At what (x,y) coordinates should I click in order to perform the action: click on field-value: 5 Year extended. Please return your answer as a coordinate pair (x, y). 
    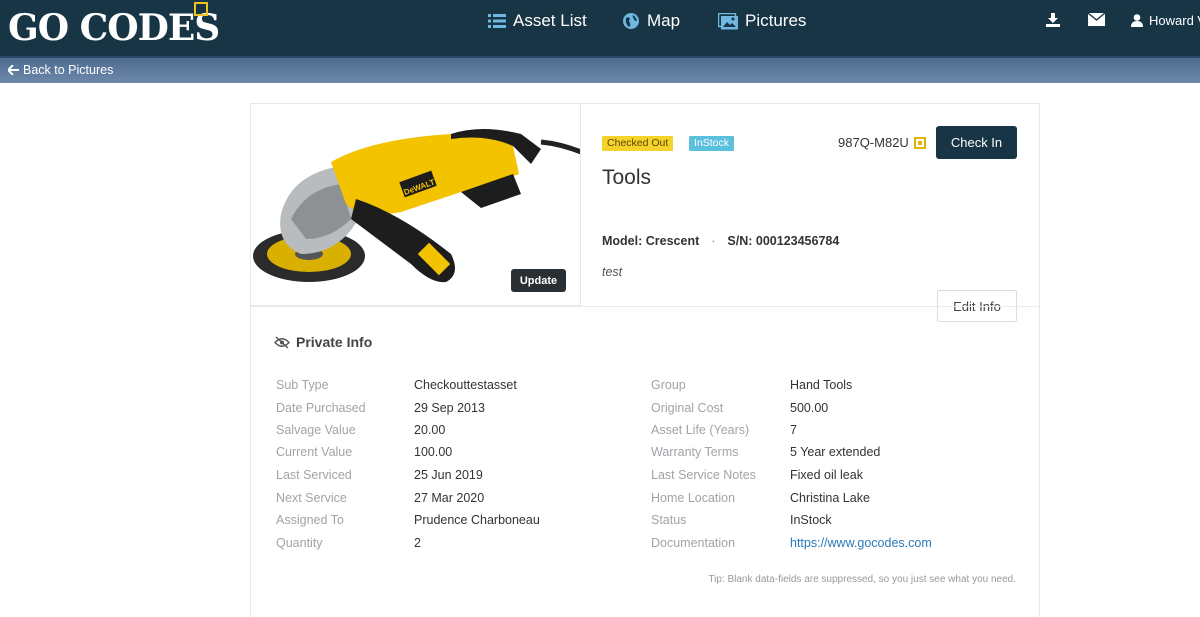
    Looking at the image, I should click on (835, 452).